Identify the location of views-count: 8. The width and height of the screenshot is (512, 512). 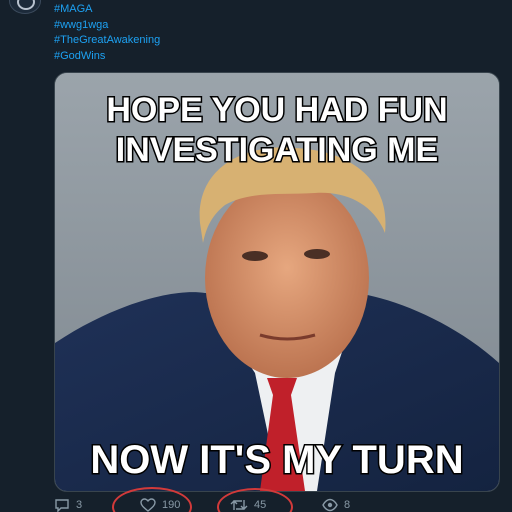
(347, 505).